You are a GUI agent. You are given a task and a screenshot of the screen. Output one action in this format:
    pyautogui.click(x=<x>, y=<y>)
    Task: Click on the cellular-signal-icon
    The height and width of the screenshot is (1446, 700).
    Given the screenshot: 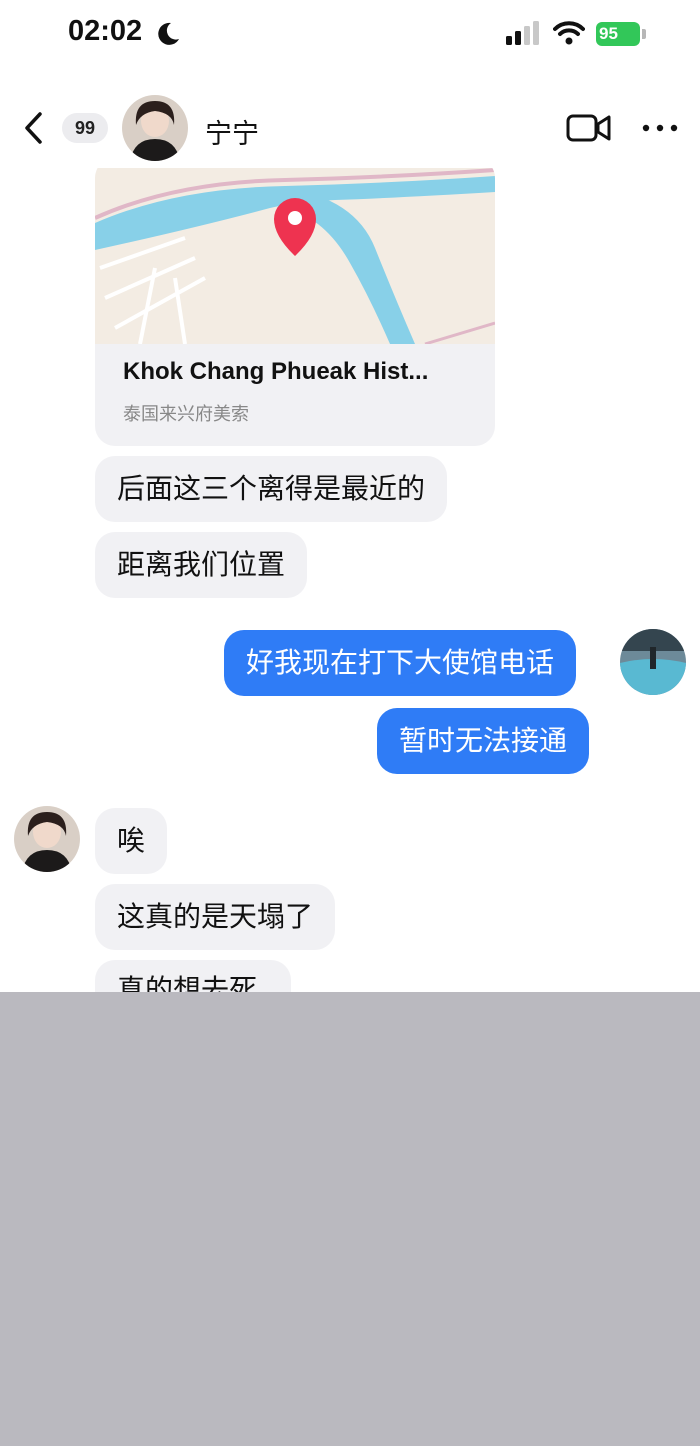 What is the action you would take?
    pyautogui.click(x=522, y=33)
    